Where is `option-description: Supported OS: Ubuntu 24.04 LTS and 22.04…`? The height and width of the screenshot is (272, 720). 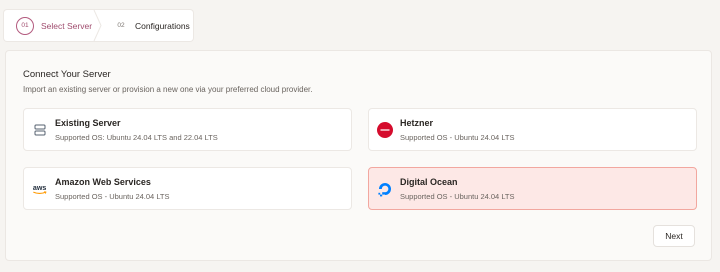
option-description: Supported OS: Ubuntu 24.04 LTS and 22.04… is located at coordinates (136, 137).